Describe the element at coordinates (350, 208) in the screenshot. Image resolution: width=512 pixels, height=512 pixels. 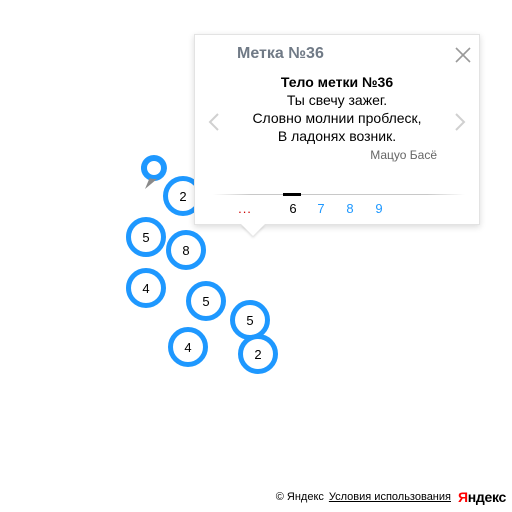
I see `pager-page-8: 8` at that location.